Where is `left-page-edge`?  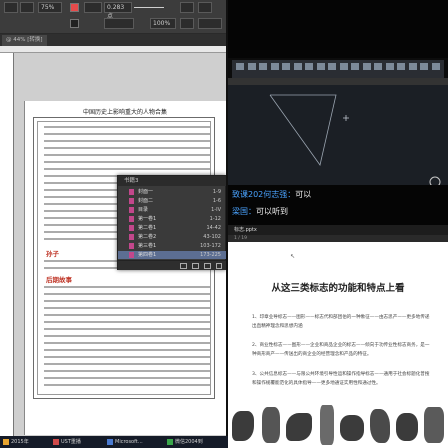
left-page-edge is located at coordinates (7, 244).